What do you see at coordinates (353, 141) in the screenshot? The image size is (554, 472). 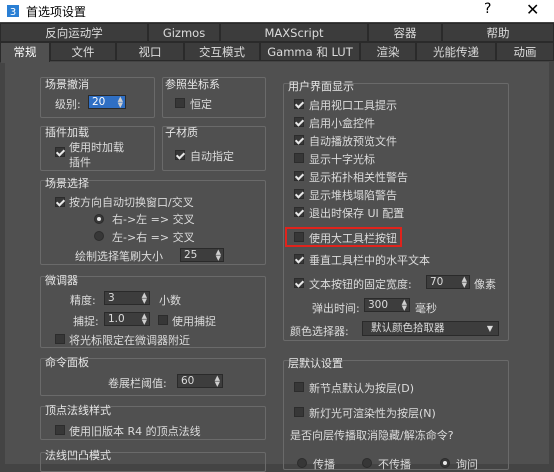 I see `autoplay-preview-label: 自动播放预览文件` at bounding box center [353, 141].